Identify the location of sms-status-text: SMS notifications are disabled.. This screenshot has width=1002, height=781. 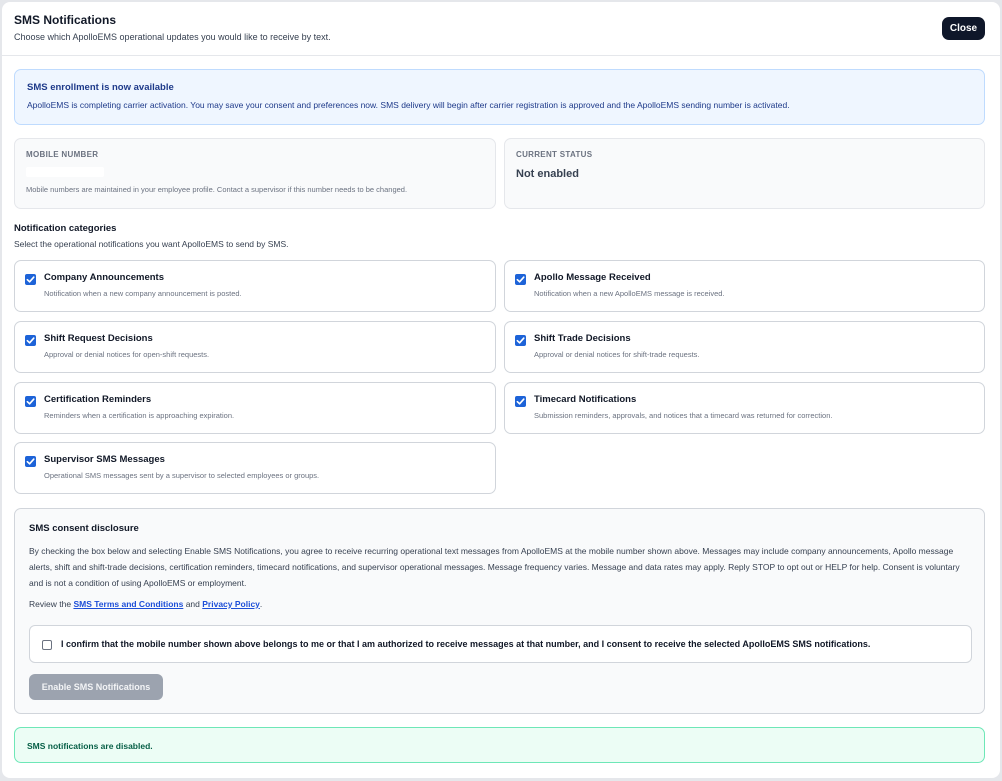
(90, 746).